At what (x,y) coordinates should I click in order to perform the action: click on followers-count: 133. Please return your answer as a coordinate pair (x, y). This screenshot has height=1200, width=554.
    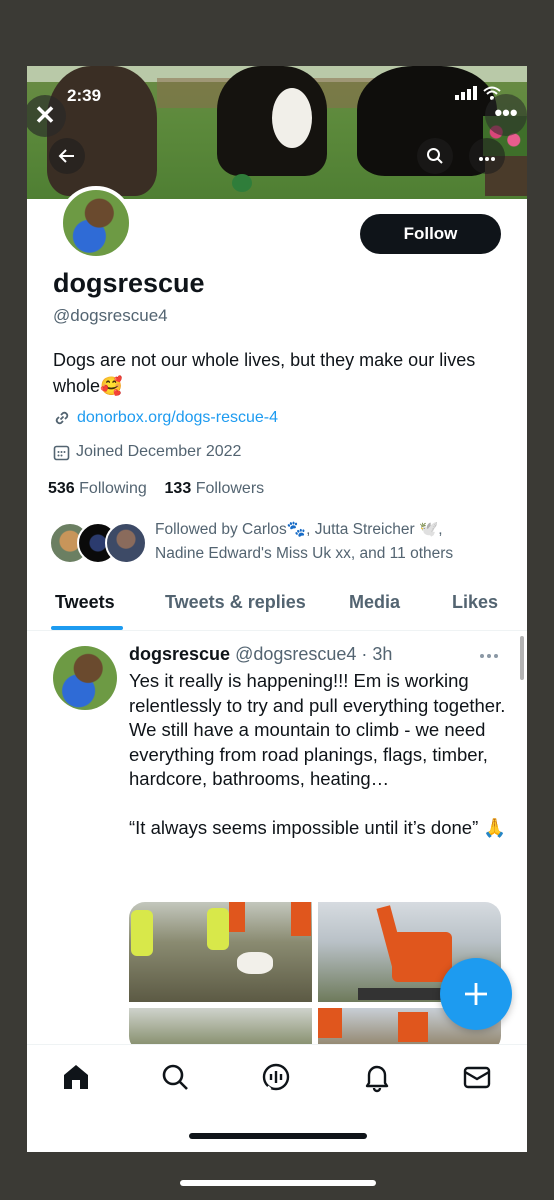
    Looking at the image, I should click on (178, 488).